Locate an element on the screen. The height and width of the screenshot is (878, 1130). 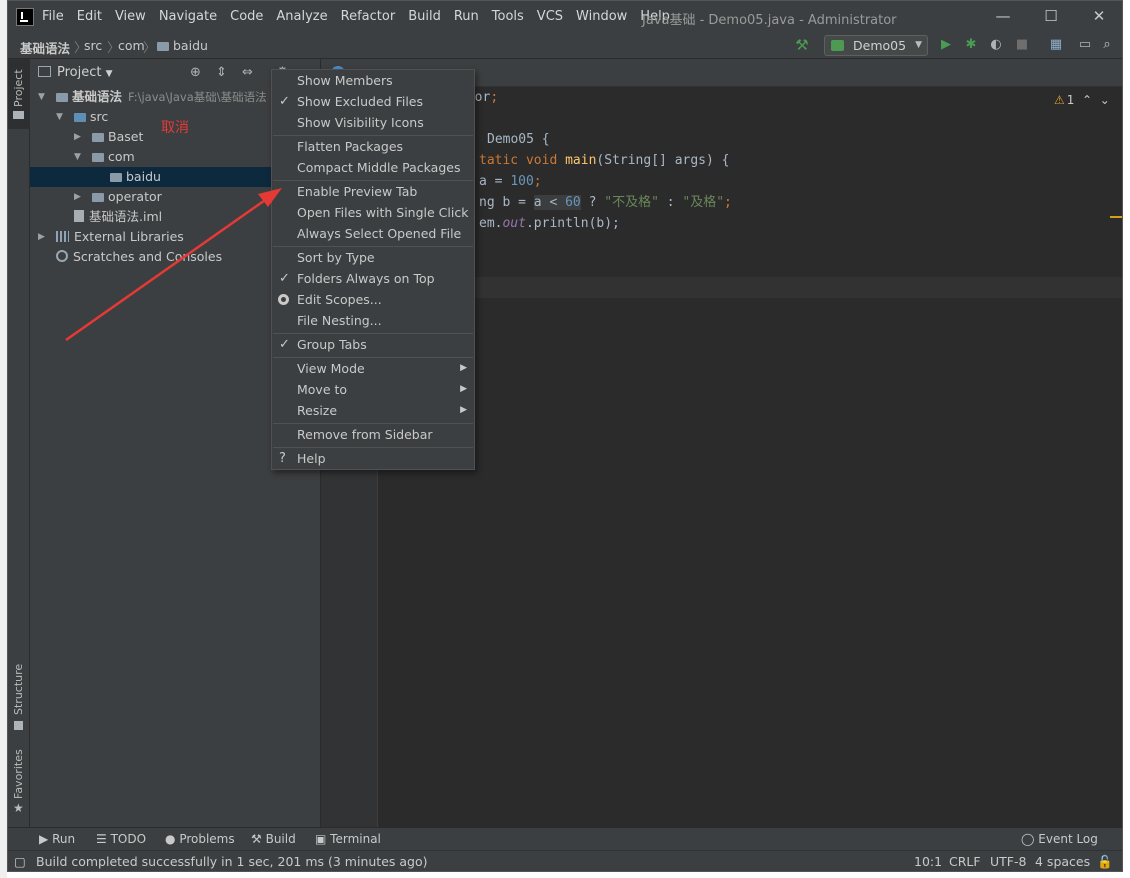
inspection-widget: ⚠ 1 ⌃ ⌄ is located at coordinates (1082, 100).